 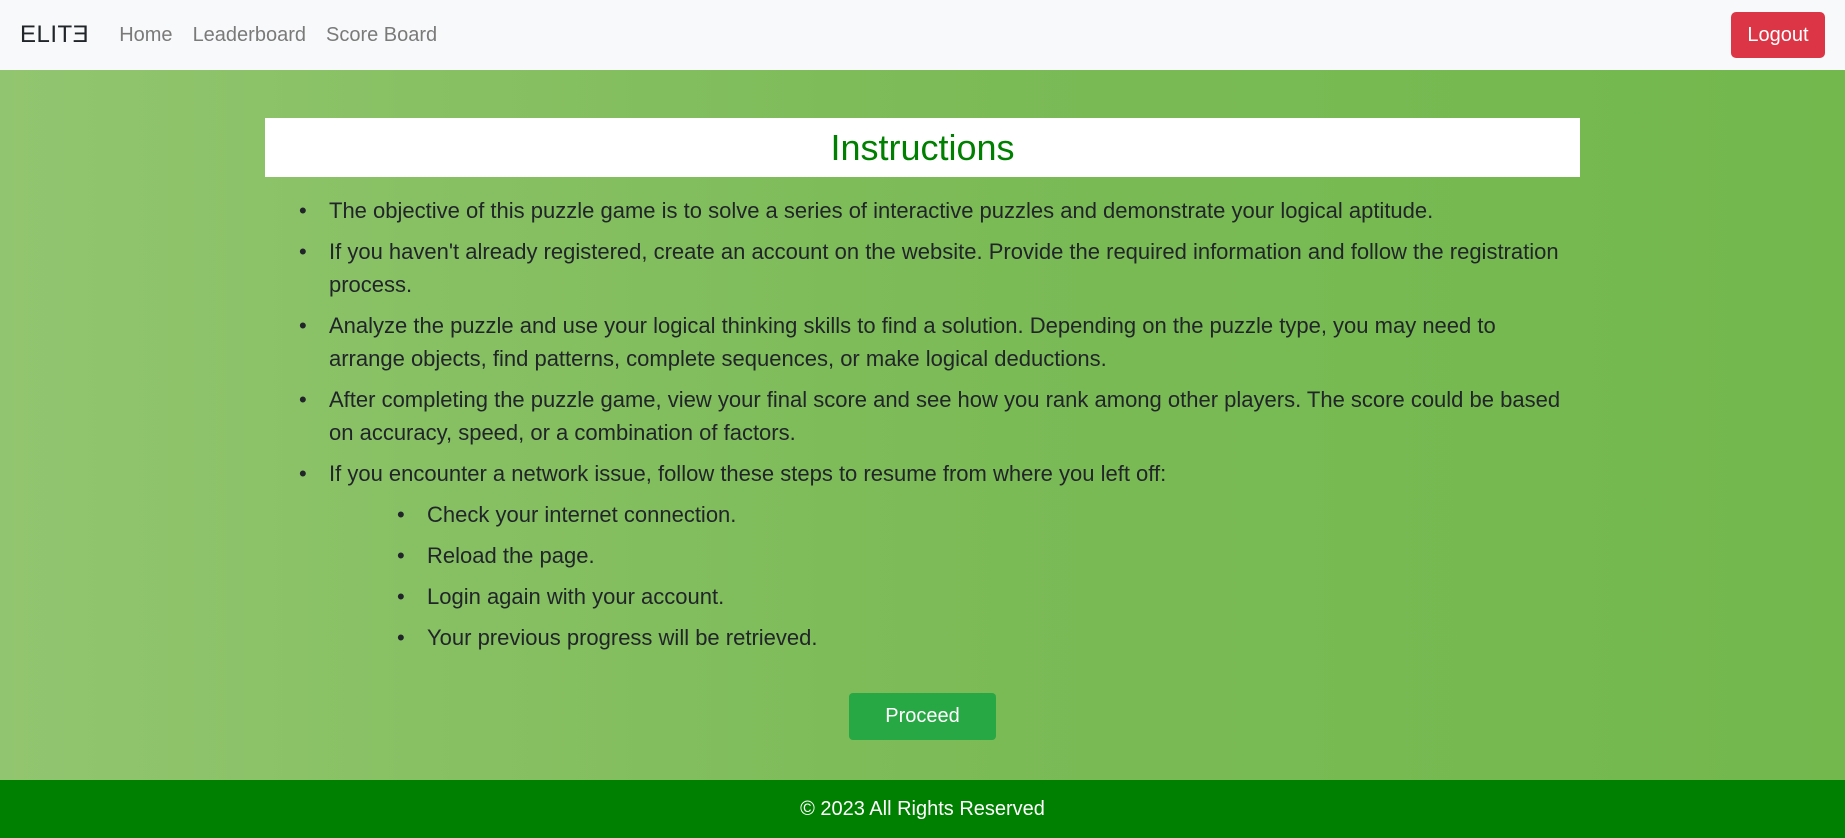 I want to click on instructions-title-box: Instructions, so click(x=922, y=147).